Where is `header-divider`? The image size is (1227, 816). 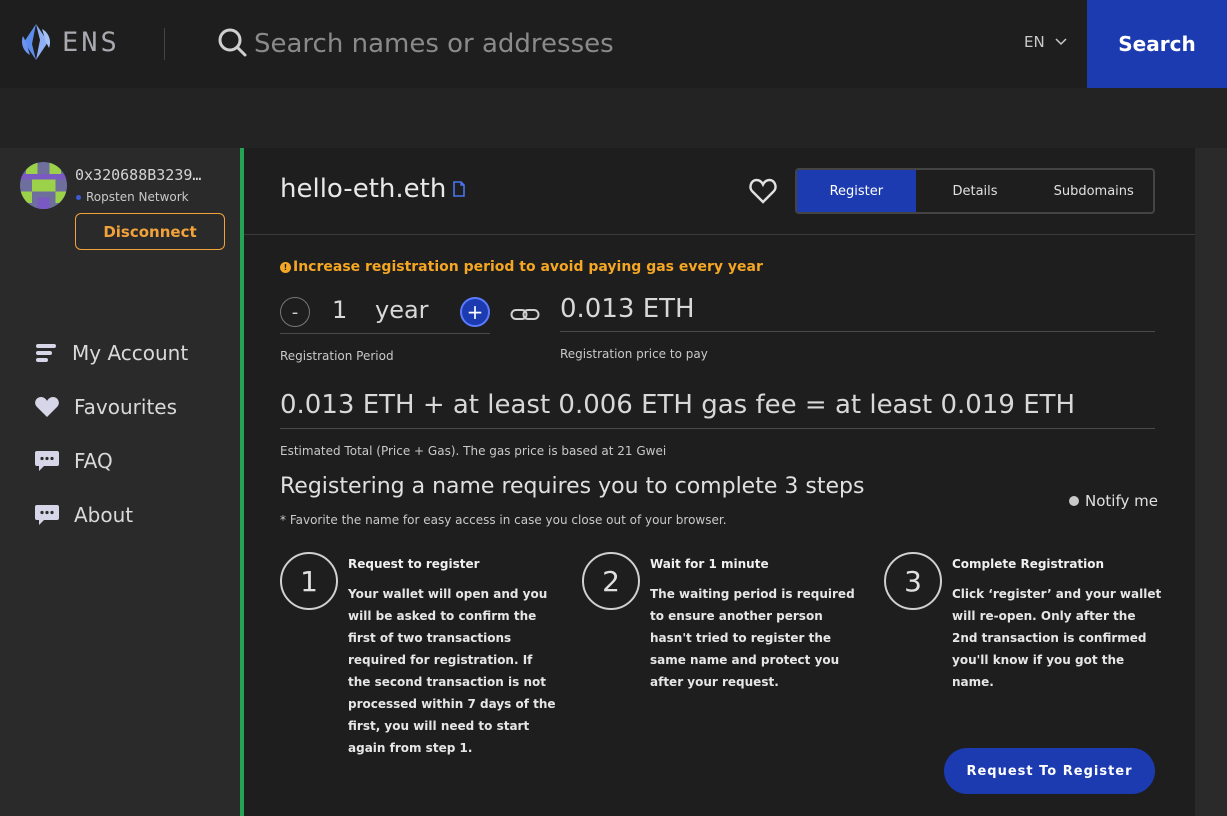
header-divider is located at coordinates (164, 44).